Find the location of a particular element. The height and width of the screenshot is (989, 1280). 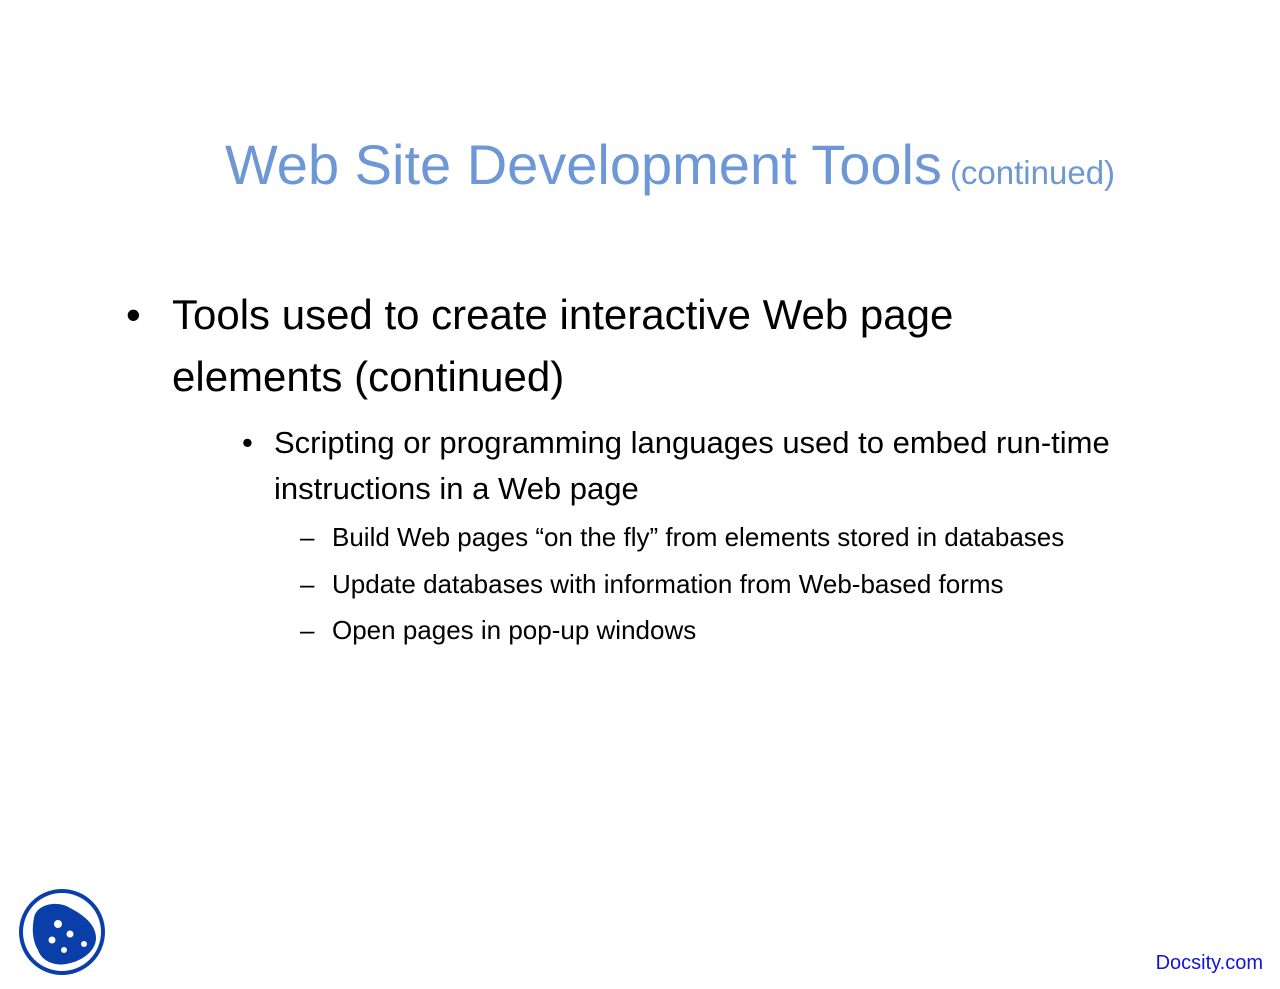

list-item: – Open pages in pop-up windows is located at coordinates (780, 634).